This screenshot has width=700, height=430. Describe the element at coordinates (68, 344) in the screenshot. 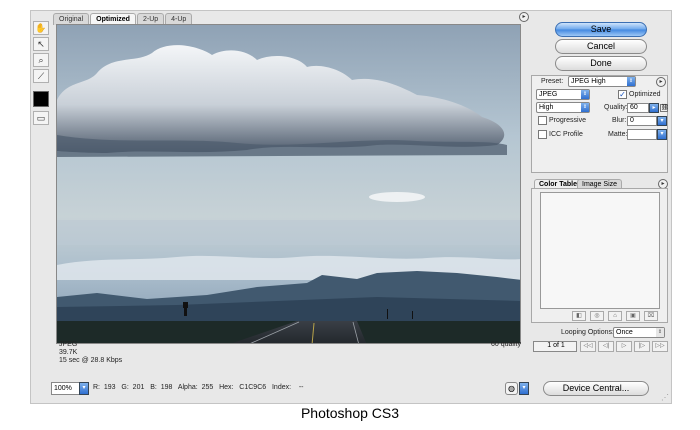

I see `info-format: JPEG` at that location.